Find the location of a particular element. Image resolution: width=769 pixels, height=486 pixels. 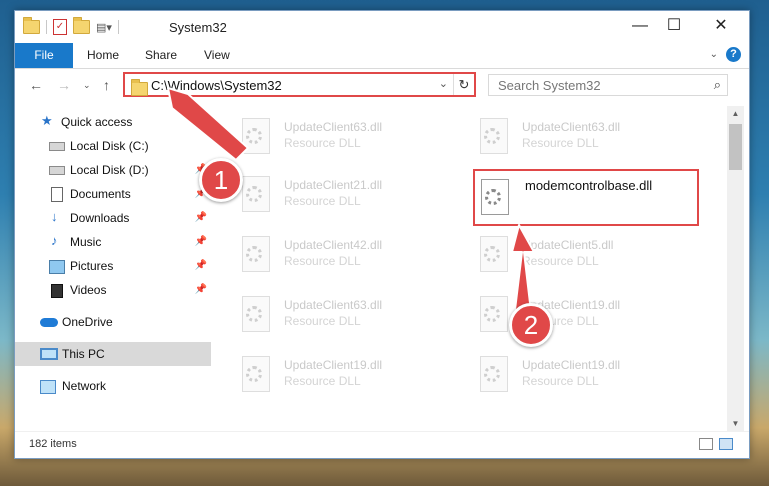

maximize-button: ☐ is located at coordinates (674, 27).